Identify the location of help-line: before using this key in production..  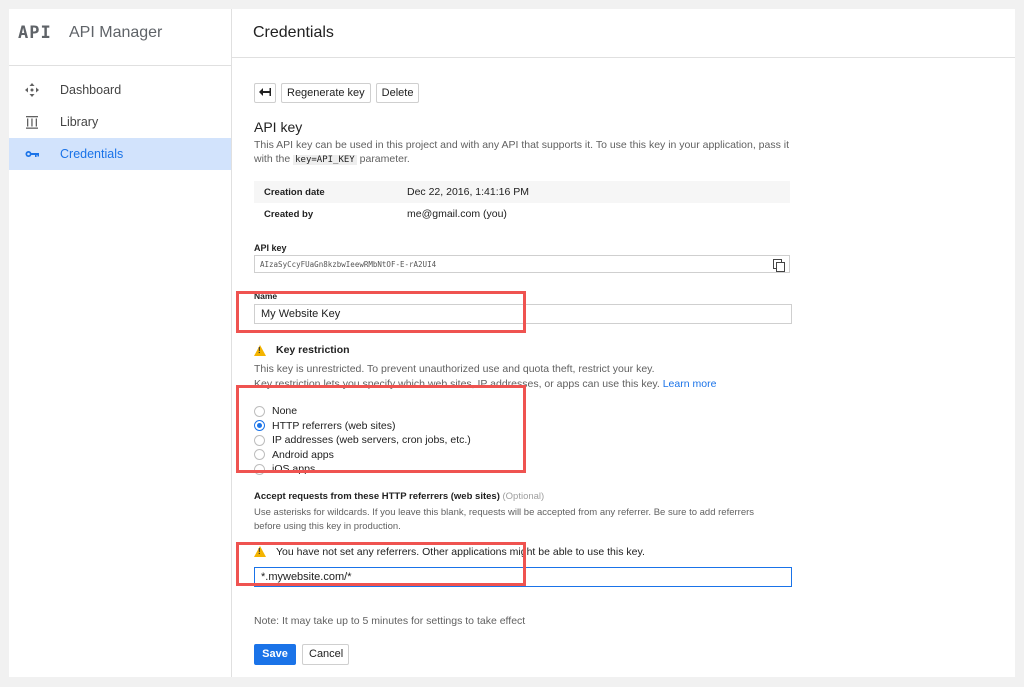
(327, 526).